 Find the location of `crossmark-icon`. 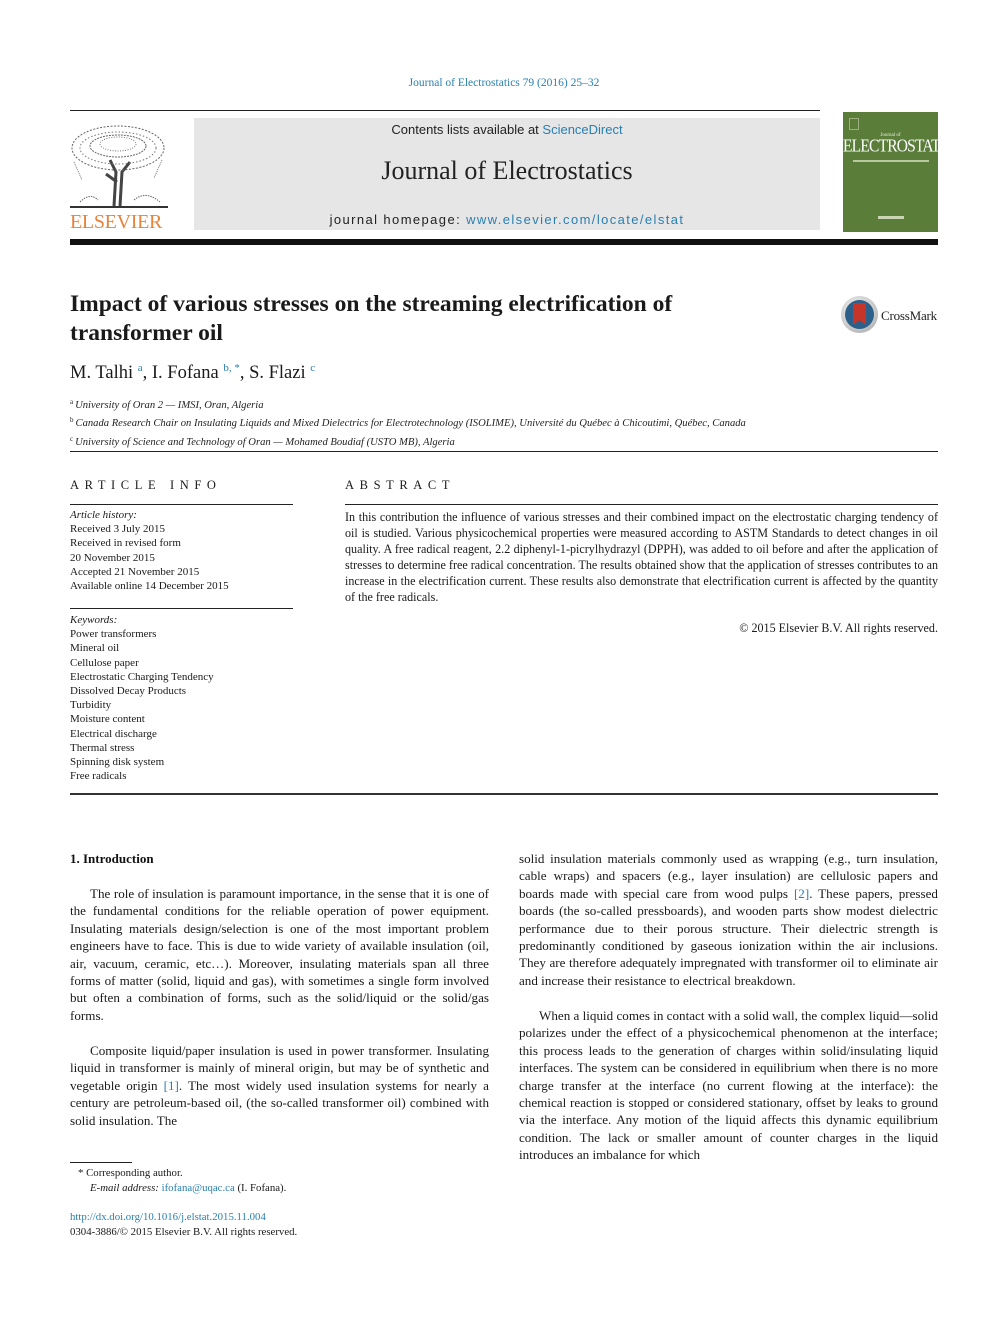

crossmark-icon is located at coordinates (859, 314).